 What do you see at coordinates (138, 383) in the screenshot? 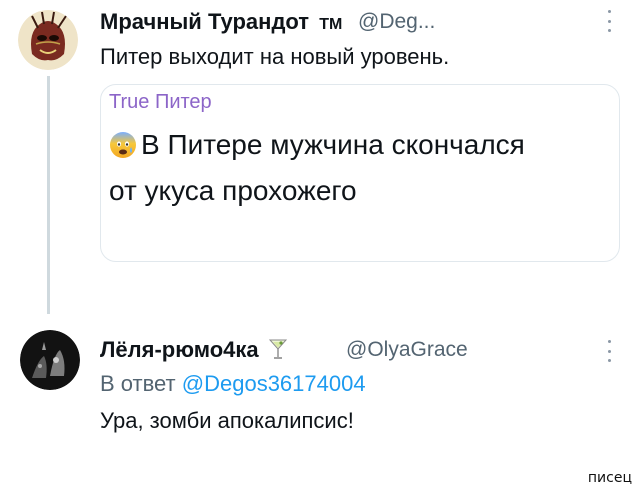
I see `reply-prefix: В ответ` at bounding box center [138, 383].